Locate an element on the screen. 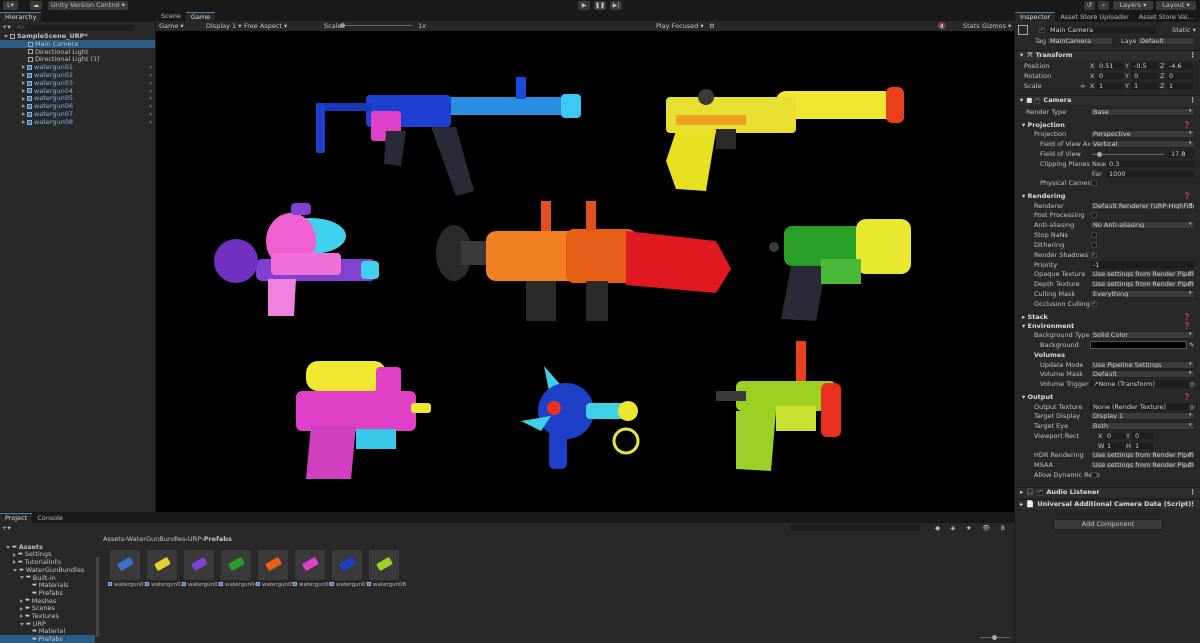 The width and height of the screenshot is (1200, 643). asset-label: watergun01 is located at coordinates (127, 585).